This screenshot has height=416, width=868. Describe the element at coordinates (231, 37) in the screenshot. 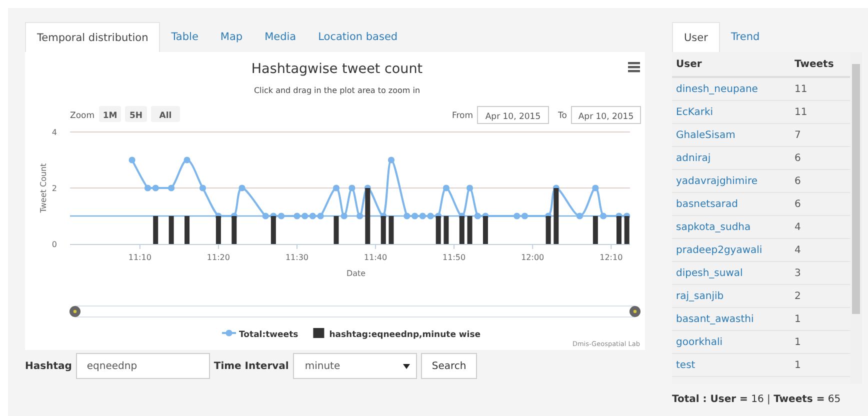

I see `tab: Map` at that location.